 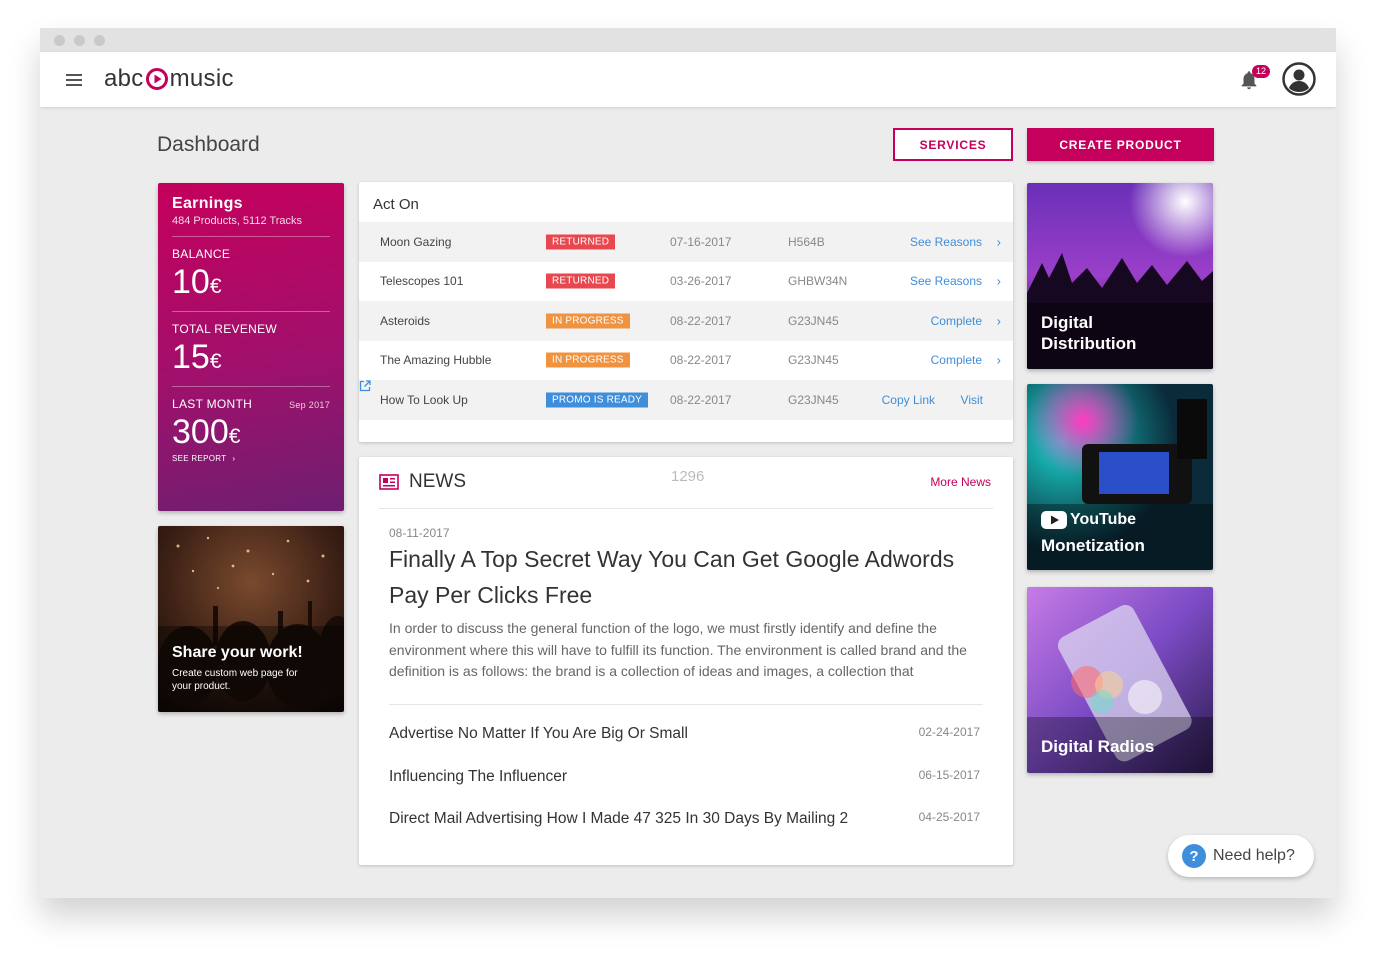 I want to click on news-title: NEWS, so click(x=437, y=481).